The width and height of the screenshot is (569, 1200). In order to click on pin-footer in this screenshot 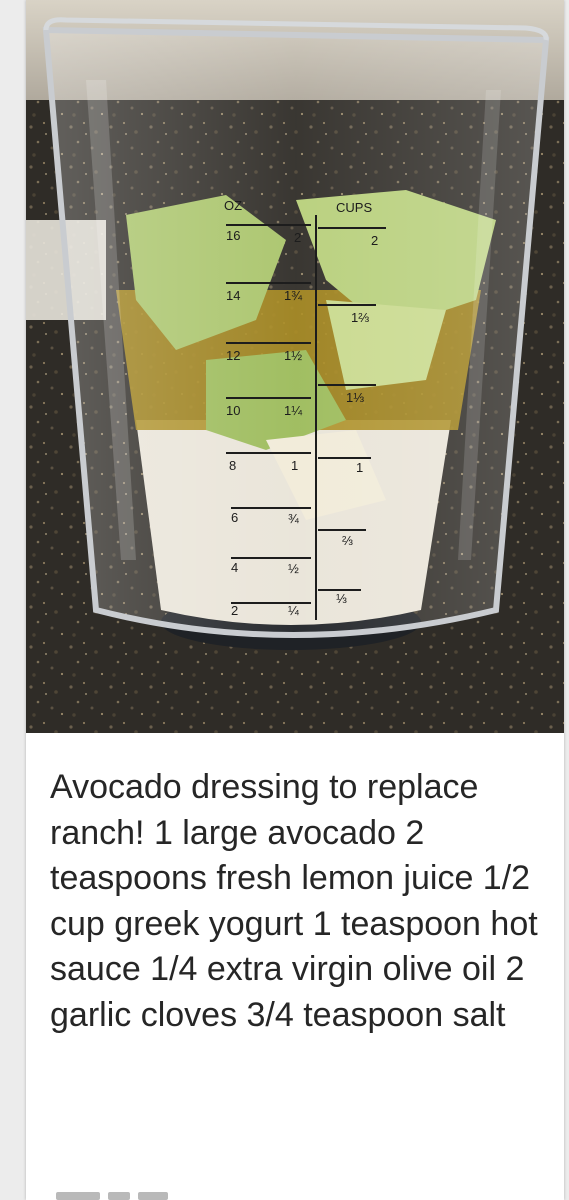, I will do `click(136, 1196)`.